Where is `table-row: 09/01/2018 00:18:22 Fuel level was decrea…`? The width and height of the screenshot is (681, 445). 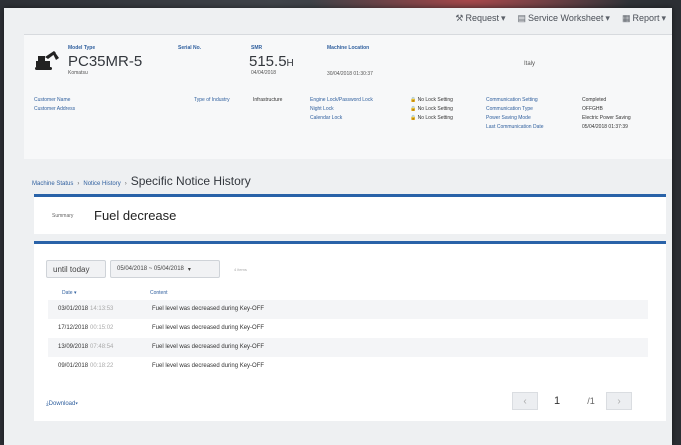
table-row: 09/01/2018 00:18:22 Fuel level was decrea… is located at coordinates (348, 366).